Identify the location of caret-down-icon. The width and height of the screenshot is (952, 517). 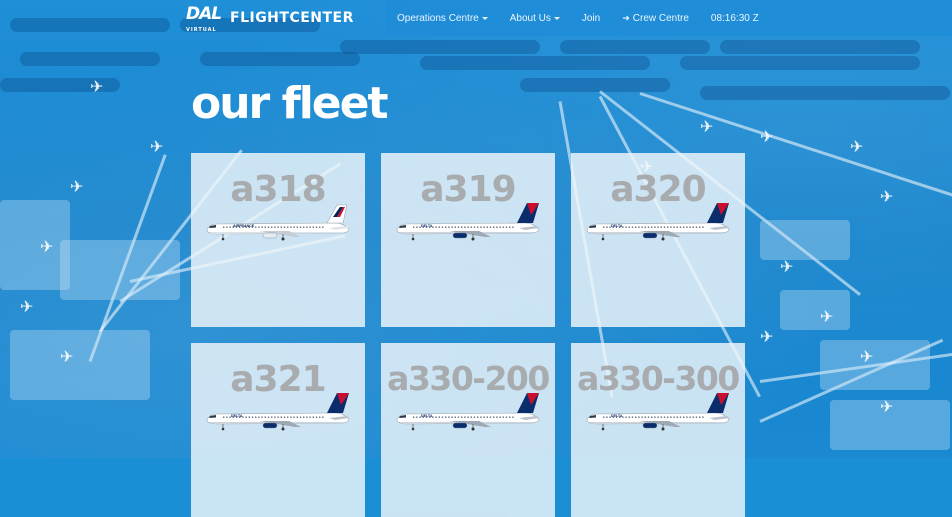
(556, 18).